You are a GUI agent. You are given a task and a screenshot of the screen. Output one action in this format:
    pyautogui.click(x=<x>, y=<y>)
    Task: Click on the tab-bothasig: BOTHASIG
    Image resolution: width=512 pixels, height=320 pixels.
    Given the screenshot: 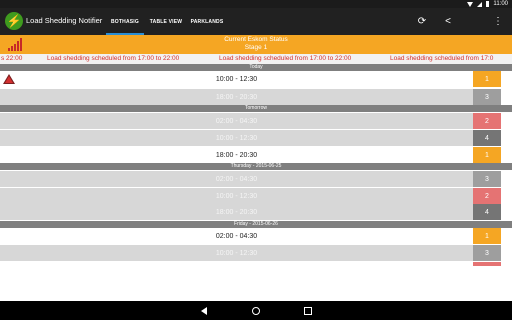 What is the action you would take?
    pyautogui.click(x=125, y=21)
    